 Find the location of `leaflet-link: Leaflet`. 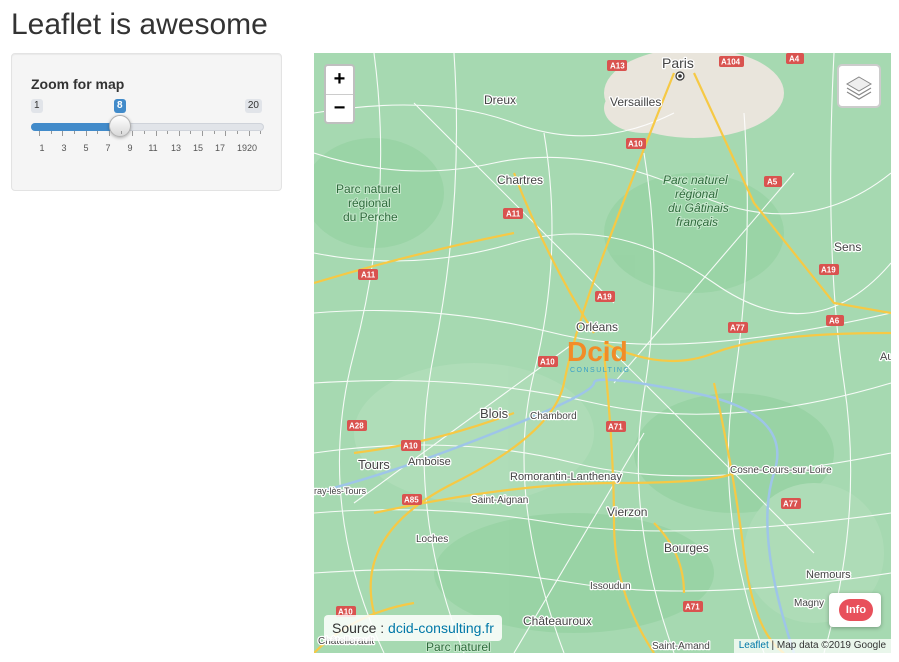

leaflet-link: Leaflet is located at coordinates (754, 645).